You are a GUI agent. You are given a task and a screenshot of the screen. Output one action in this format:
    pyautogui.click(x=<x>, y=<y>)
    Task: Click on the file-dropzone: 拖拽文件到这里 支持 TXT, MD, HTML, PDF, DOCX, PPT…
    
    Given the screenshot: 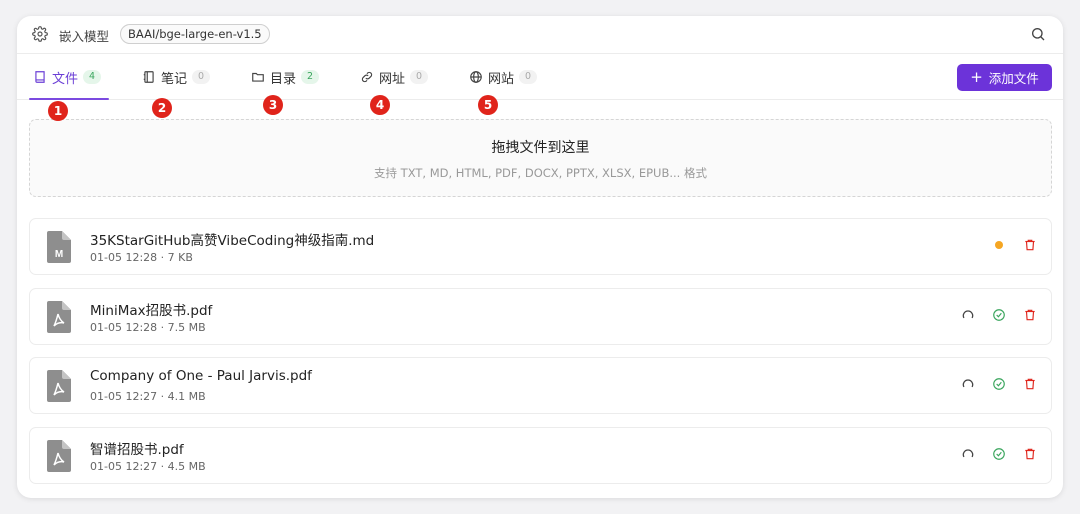 What is the action you would take?
    pyautogui.click(x=540, y=158)
    